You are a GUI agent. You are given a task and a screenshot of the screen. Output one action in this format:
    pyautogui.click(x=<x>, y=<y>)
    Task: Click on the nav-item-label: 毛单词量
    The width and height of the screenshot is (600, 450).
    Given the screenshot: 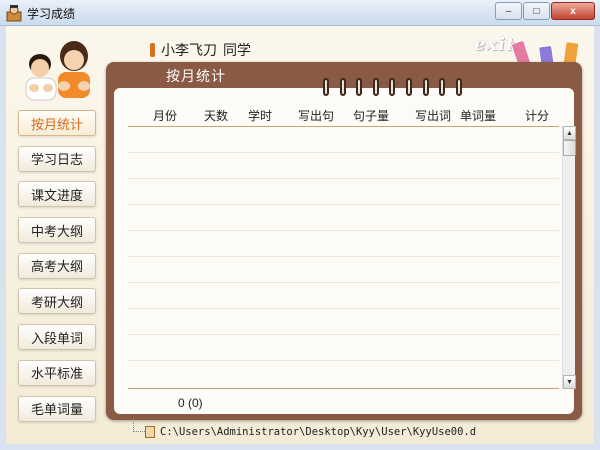 What is the action you would take?
    pyautogui.click(x=56, y=409)
    